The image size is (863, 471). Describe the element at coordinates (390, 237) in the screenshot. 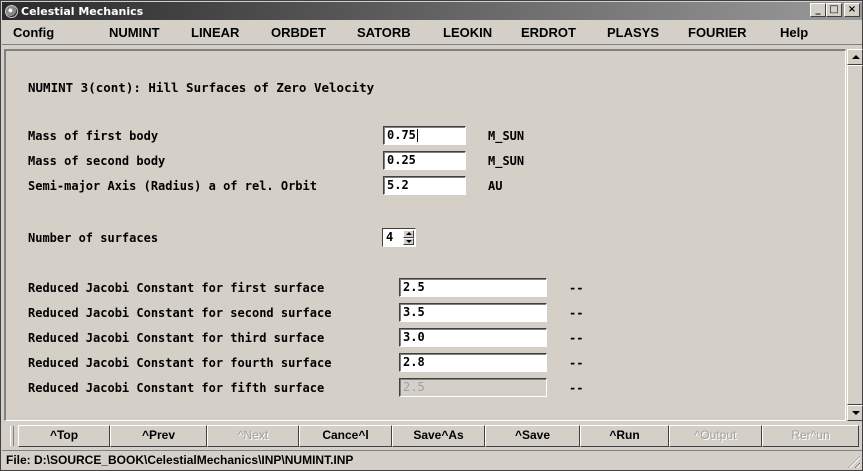

I see `num-surfaces-value: 4` at that location.